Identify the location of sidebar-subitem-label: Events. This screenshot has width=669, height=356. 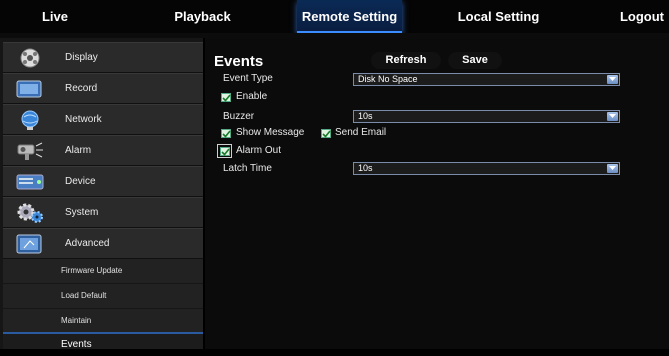
(76, 344).